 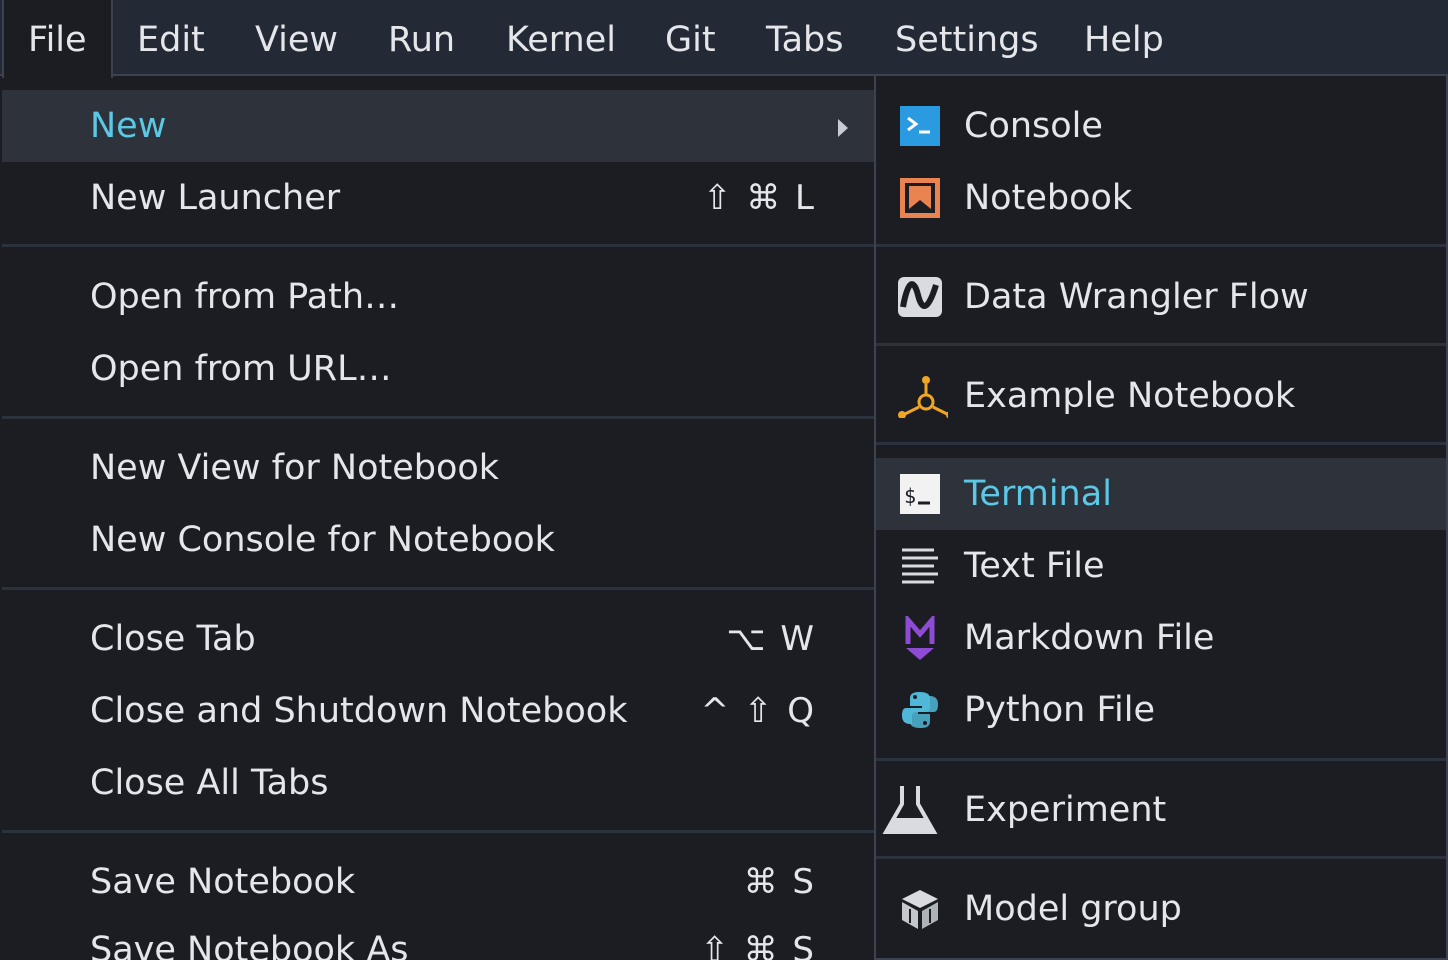 I want to click on submenu-item-model-group: Model group, so click(x=1161, y=909).